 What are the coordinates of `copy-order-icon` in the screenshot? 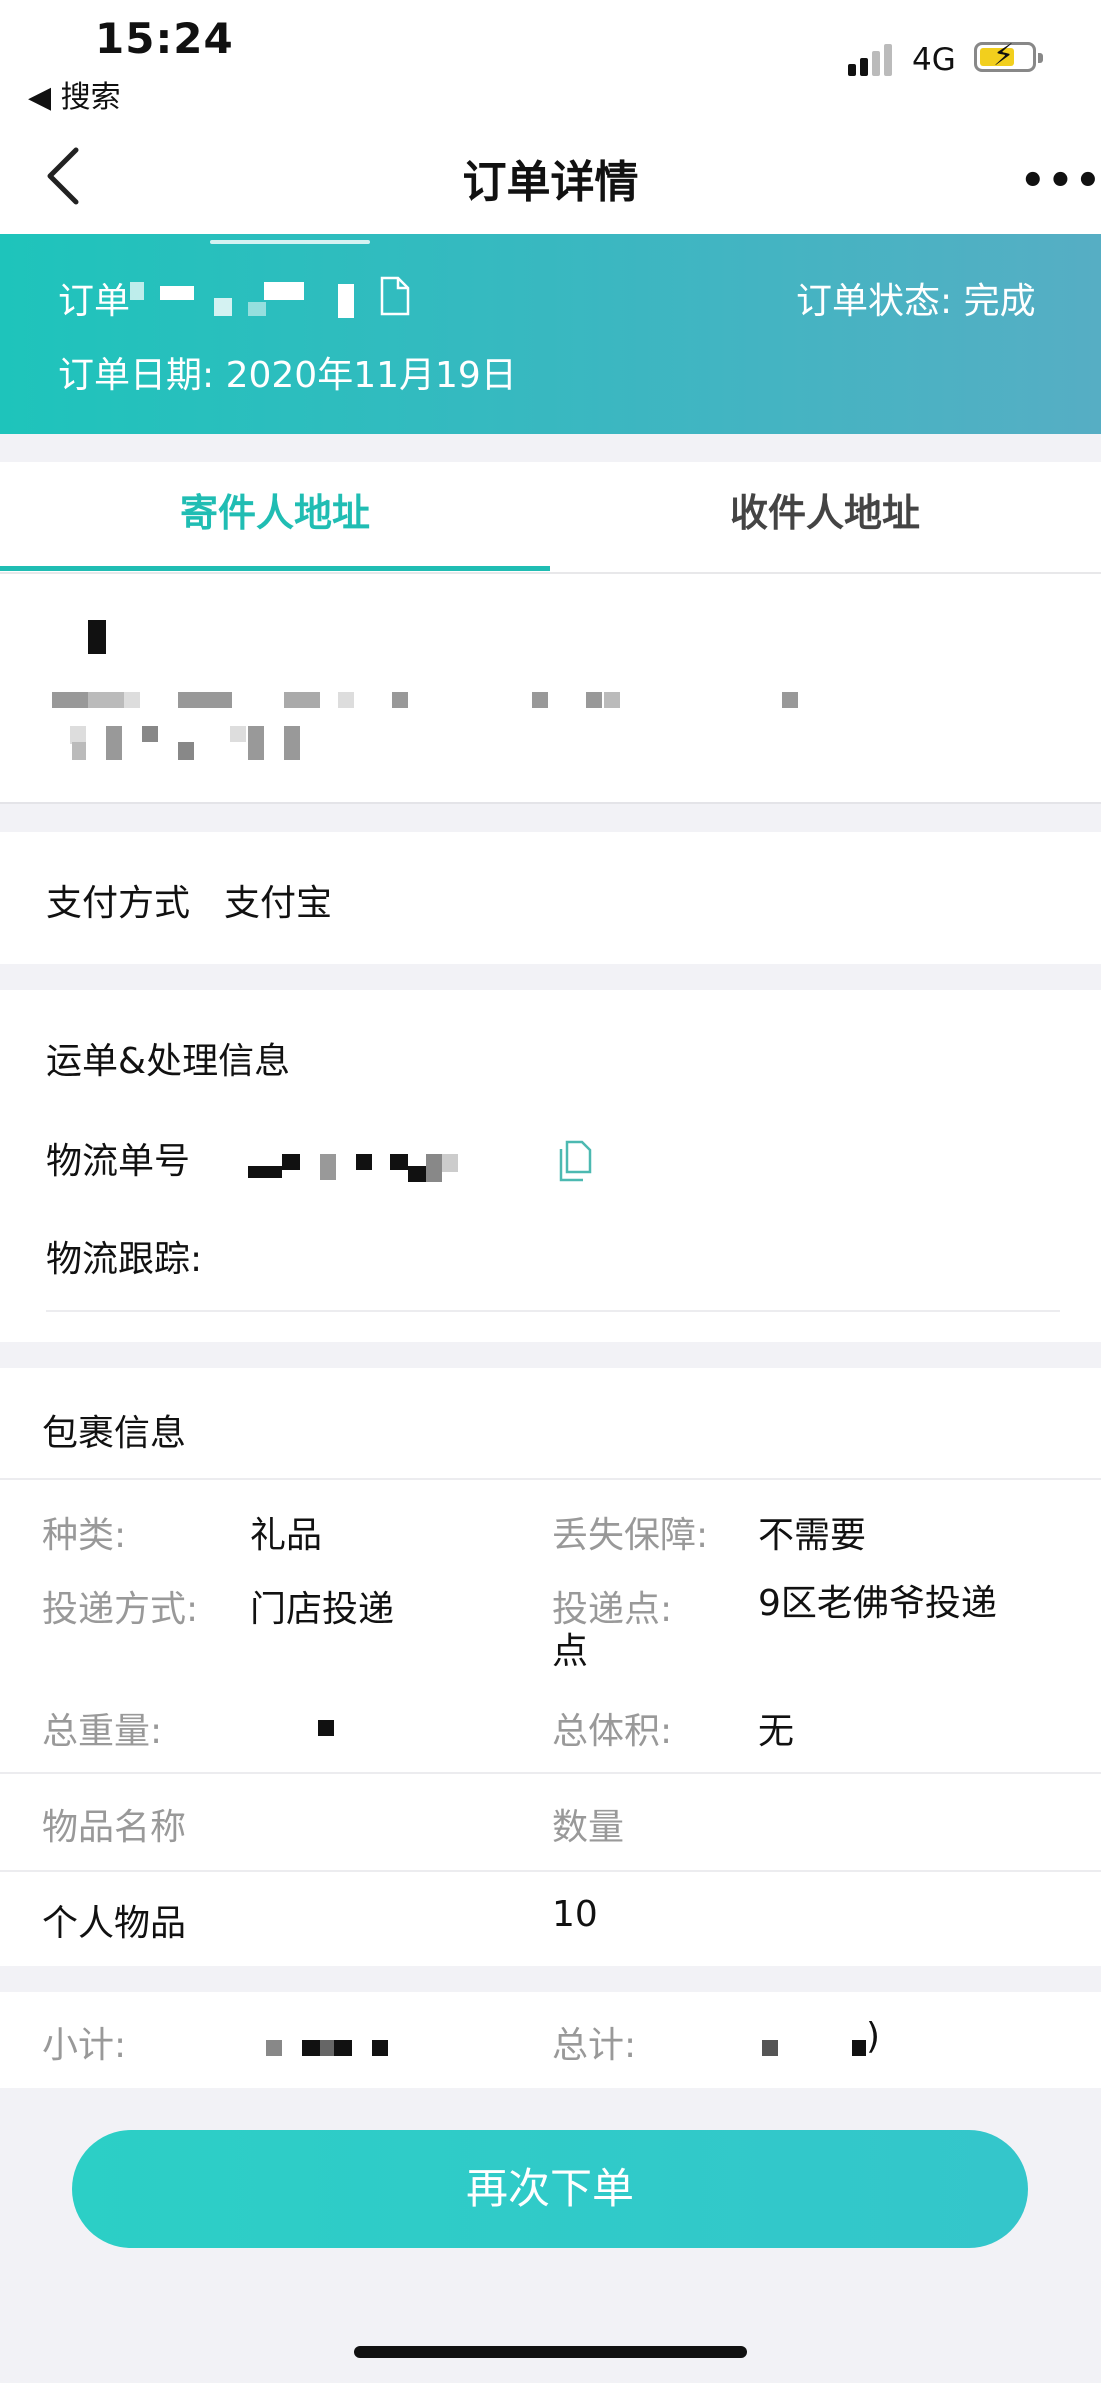 It's located at (395, 296).